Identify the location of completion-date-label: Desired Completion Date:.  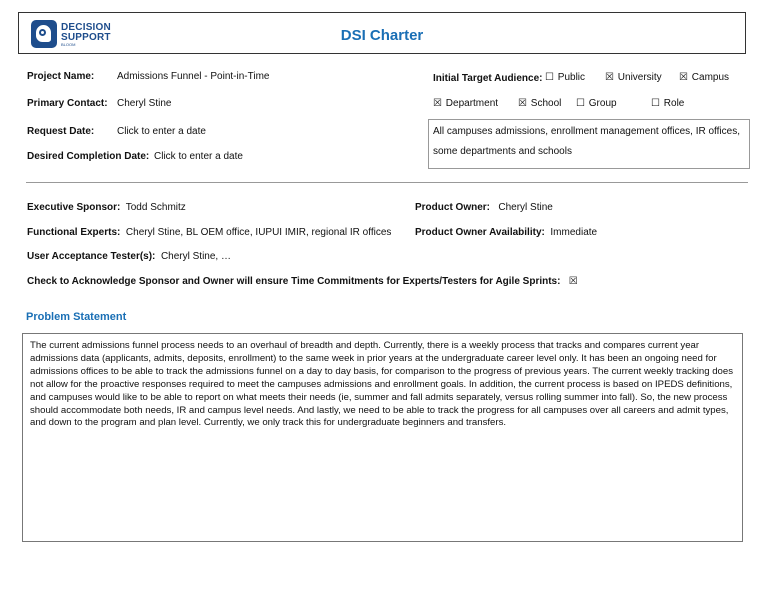
(88, 156).